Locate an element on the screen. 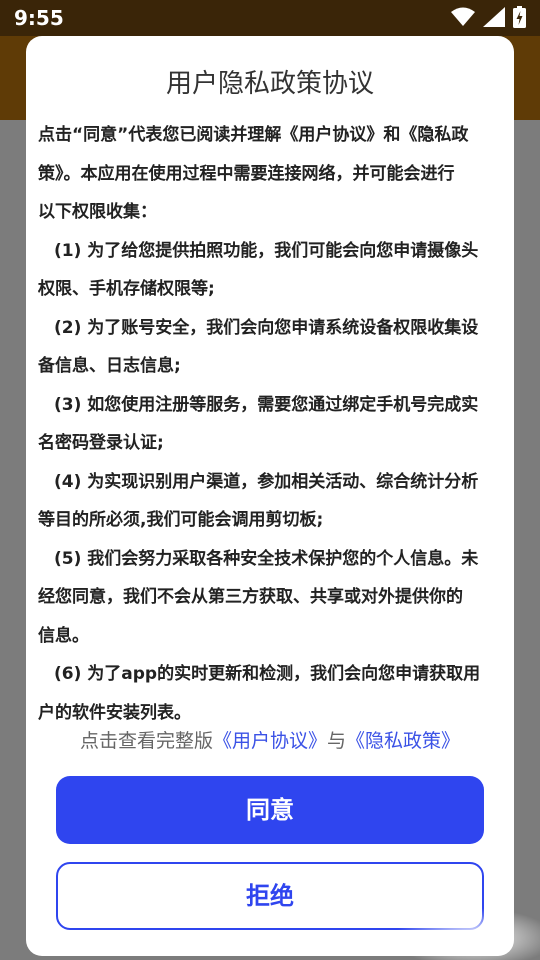 This screenshot has height=960, width=540. privacy-policy-link: 《隐私政策》 is located at coordinates (403, 741).